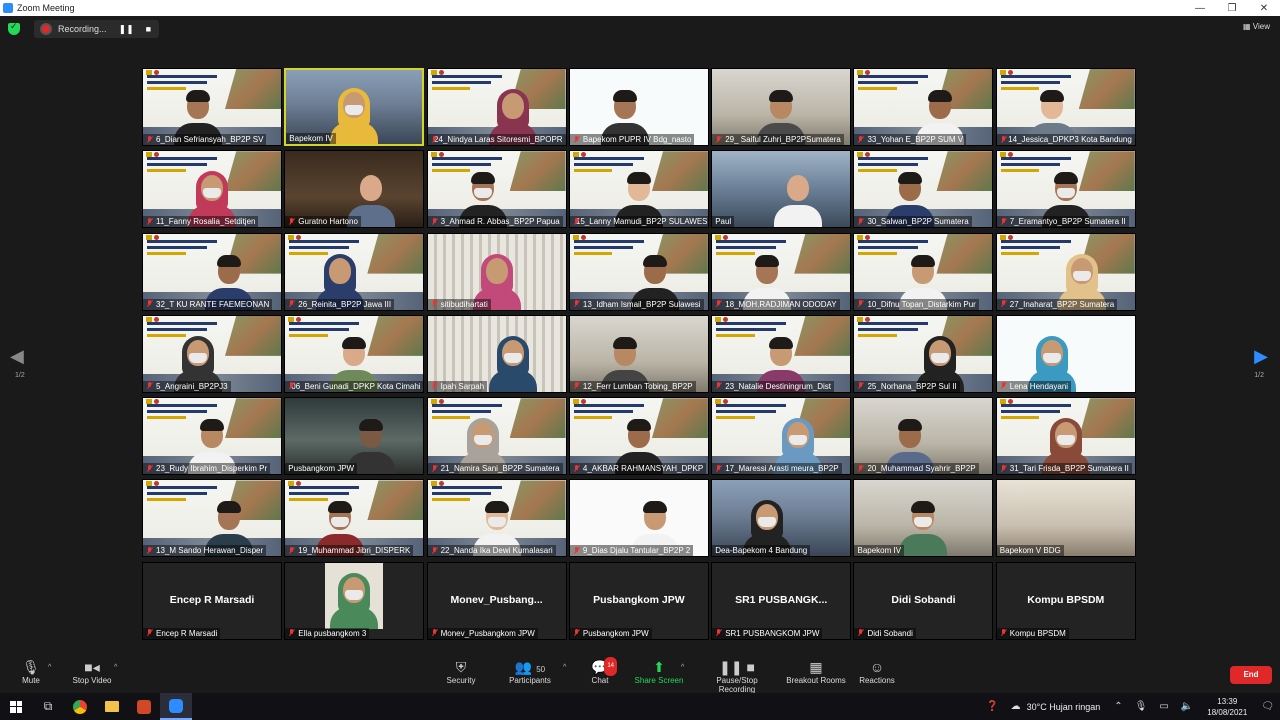 Image resolution: width=1280 pixels, height=720 pixels. What do you see at coordinates (80, 706) in the screenshot?
I see `chrome-app-icon` at bounding box center [80, 706].